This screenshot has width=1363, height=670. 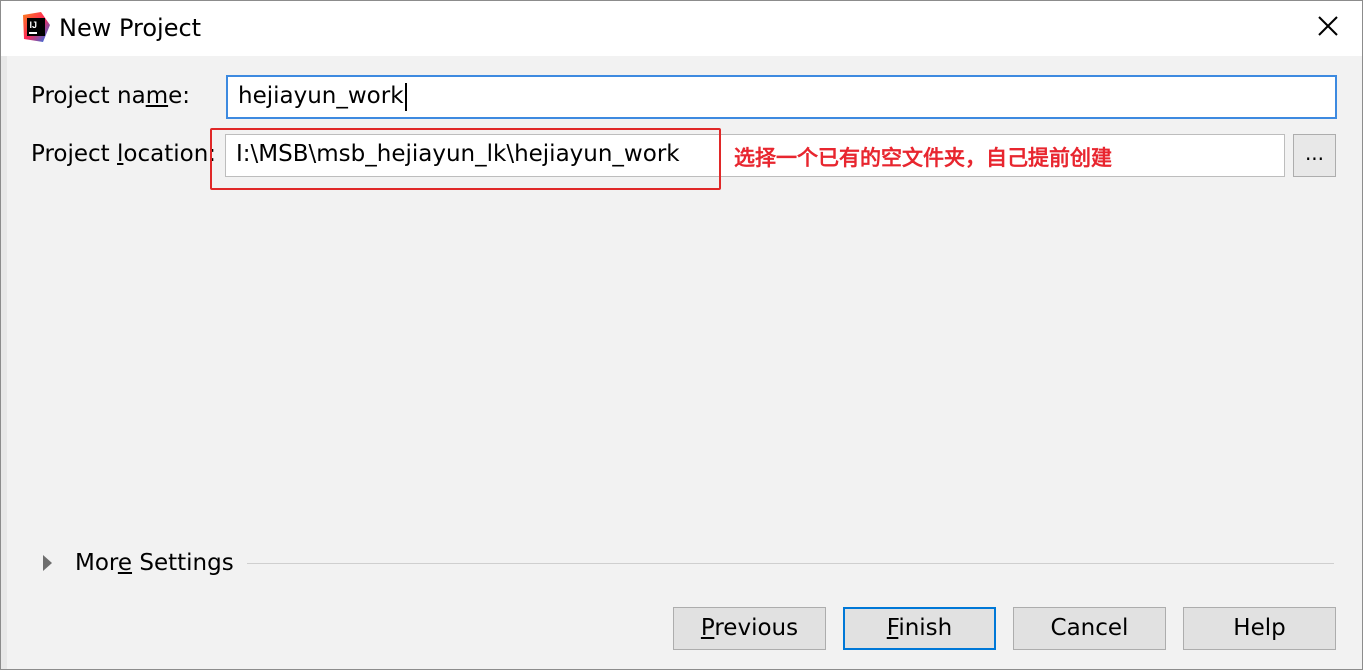 What do you see at coordinates (405, 96) in the screenshot?
I see `text-caret` at bounding box center [405, 96].